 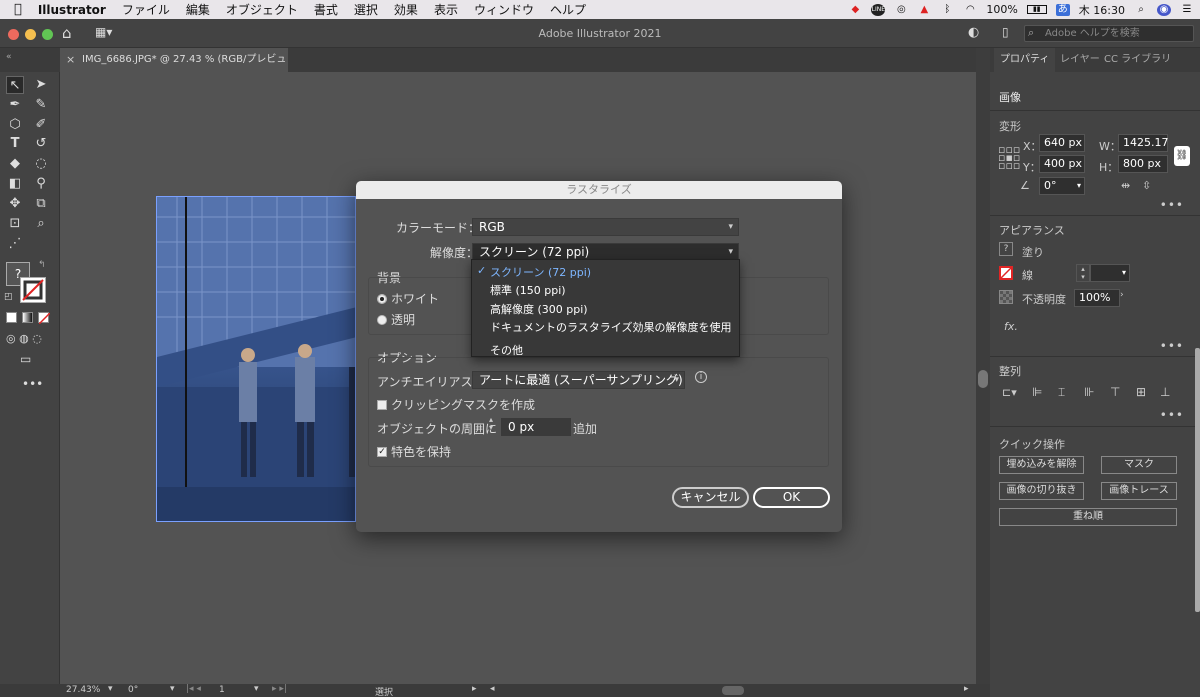 I want to click on alert-icon: ▲, so click(x=924, y=10).